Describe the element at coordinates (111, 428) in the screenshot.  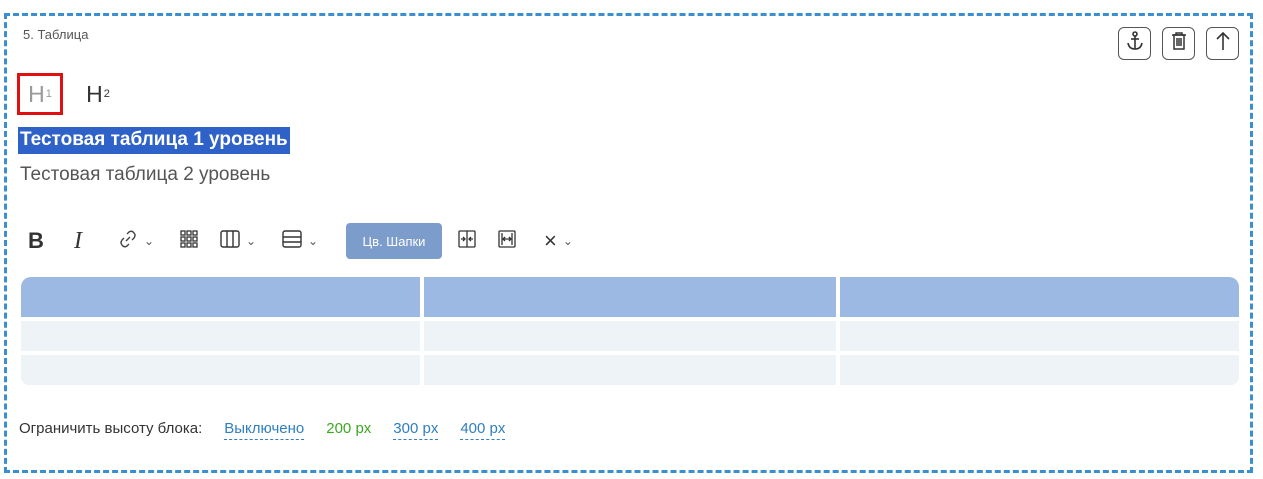
I see `height-limit-label: Ограничить высоту блока:` at that location.